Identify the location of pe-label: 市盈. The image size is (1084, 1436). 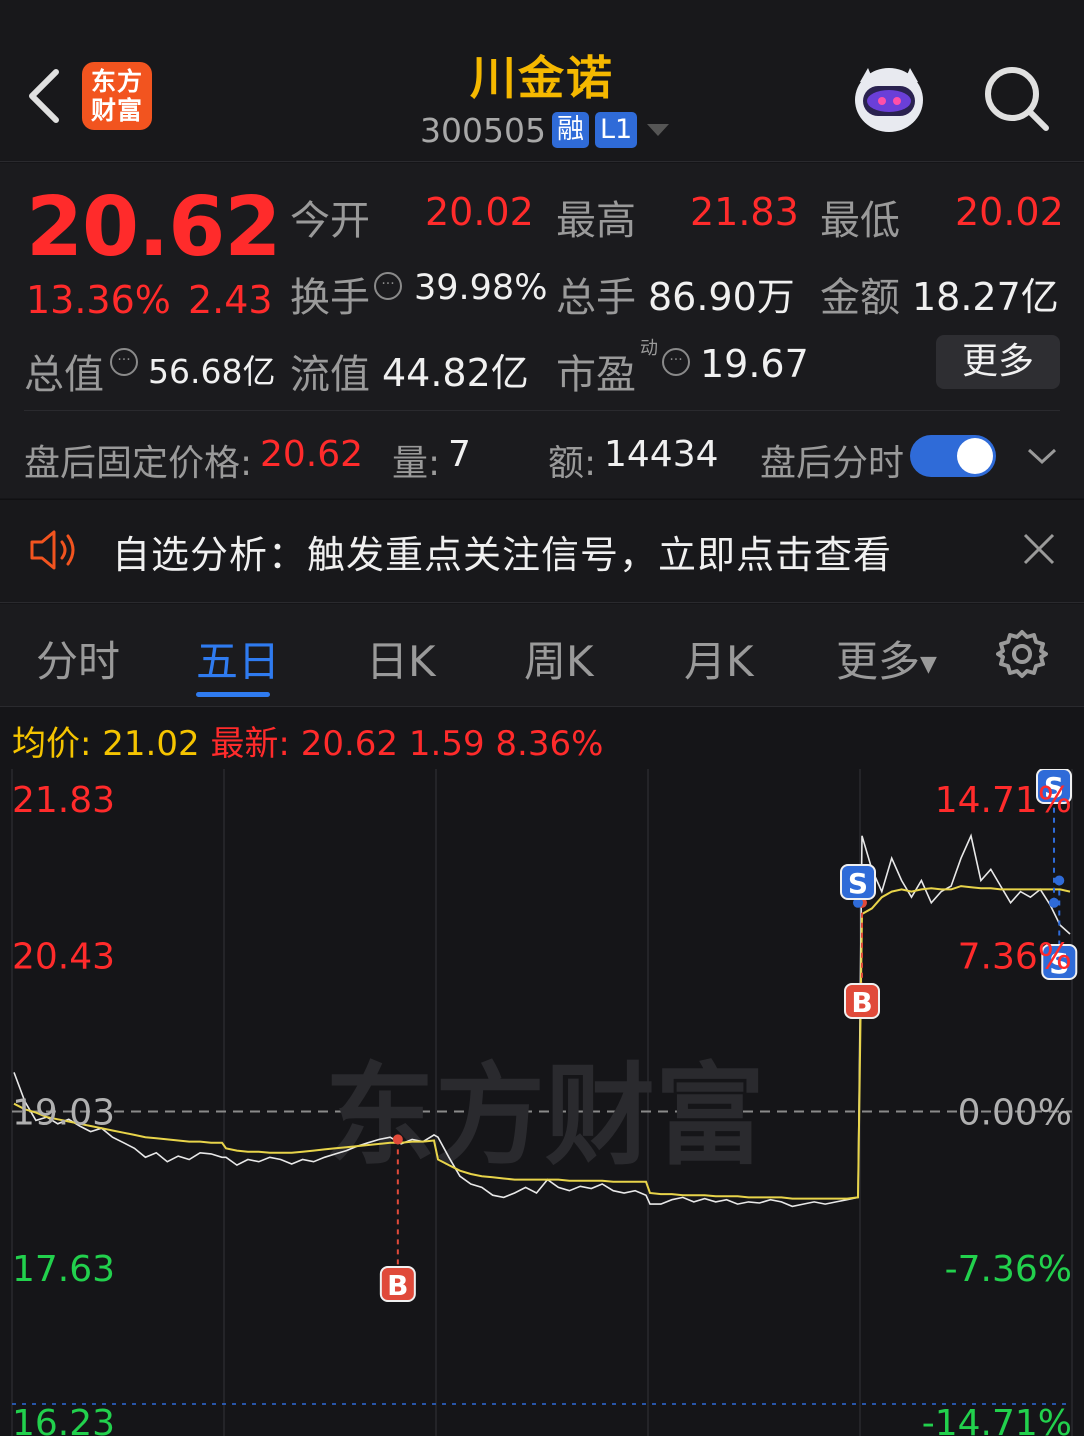
(596, 375).